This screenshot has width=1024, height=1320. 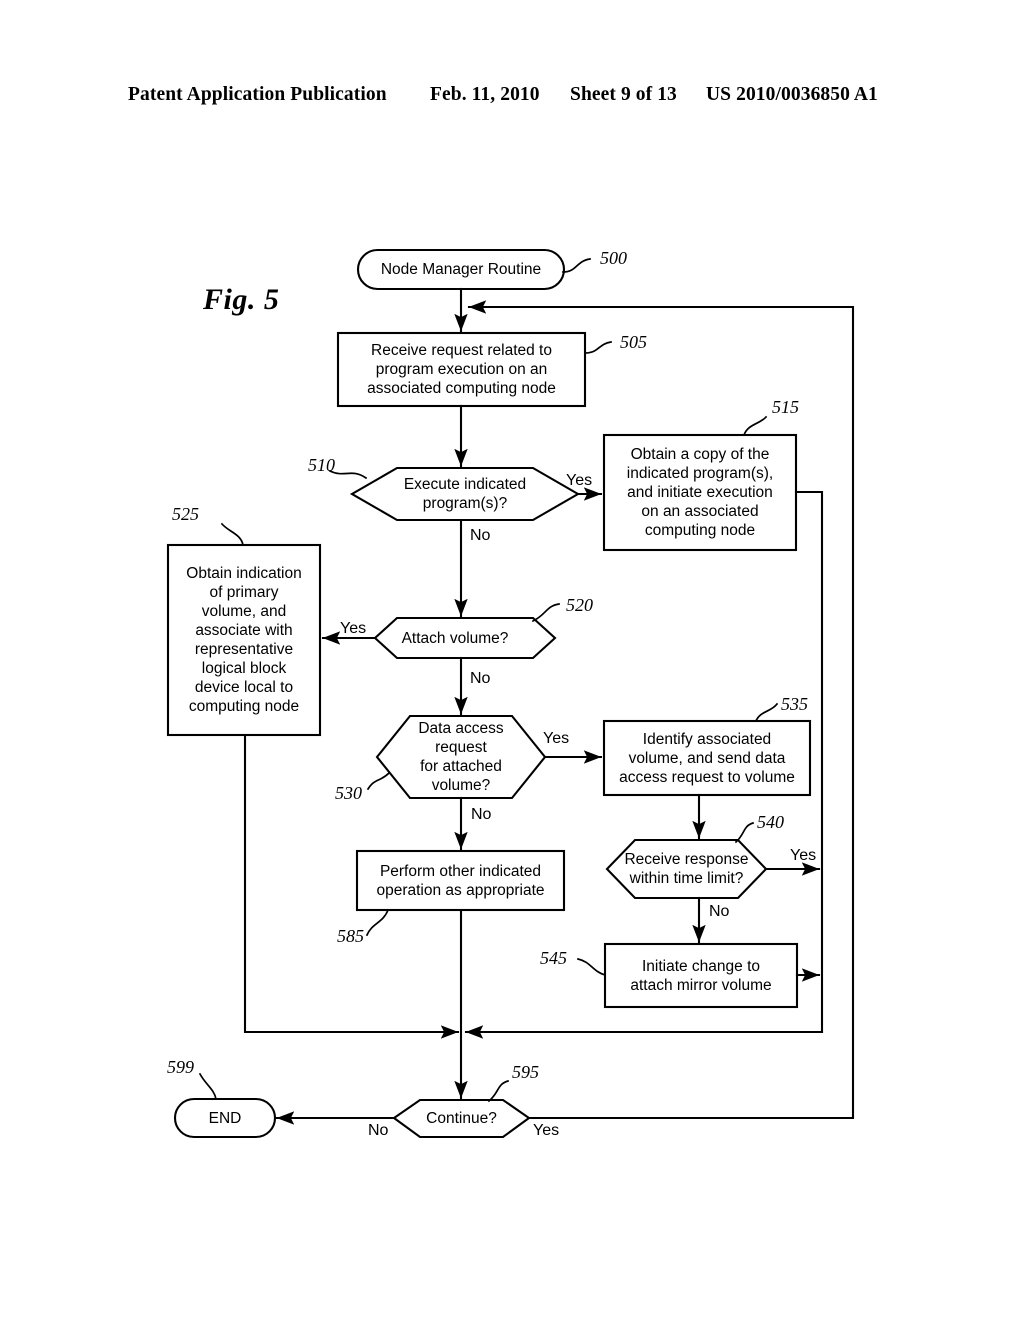 What do you see at coordinates (770, 822) in the screenshot?
I see `ref-numeral-540: 540` at bounding box center [770, 822].